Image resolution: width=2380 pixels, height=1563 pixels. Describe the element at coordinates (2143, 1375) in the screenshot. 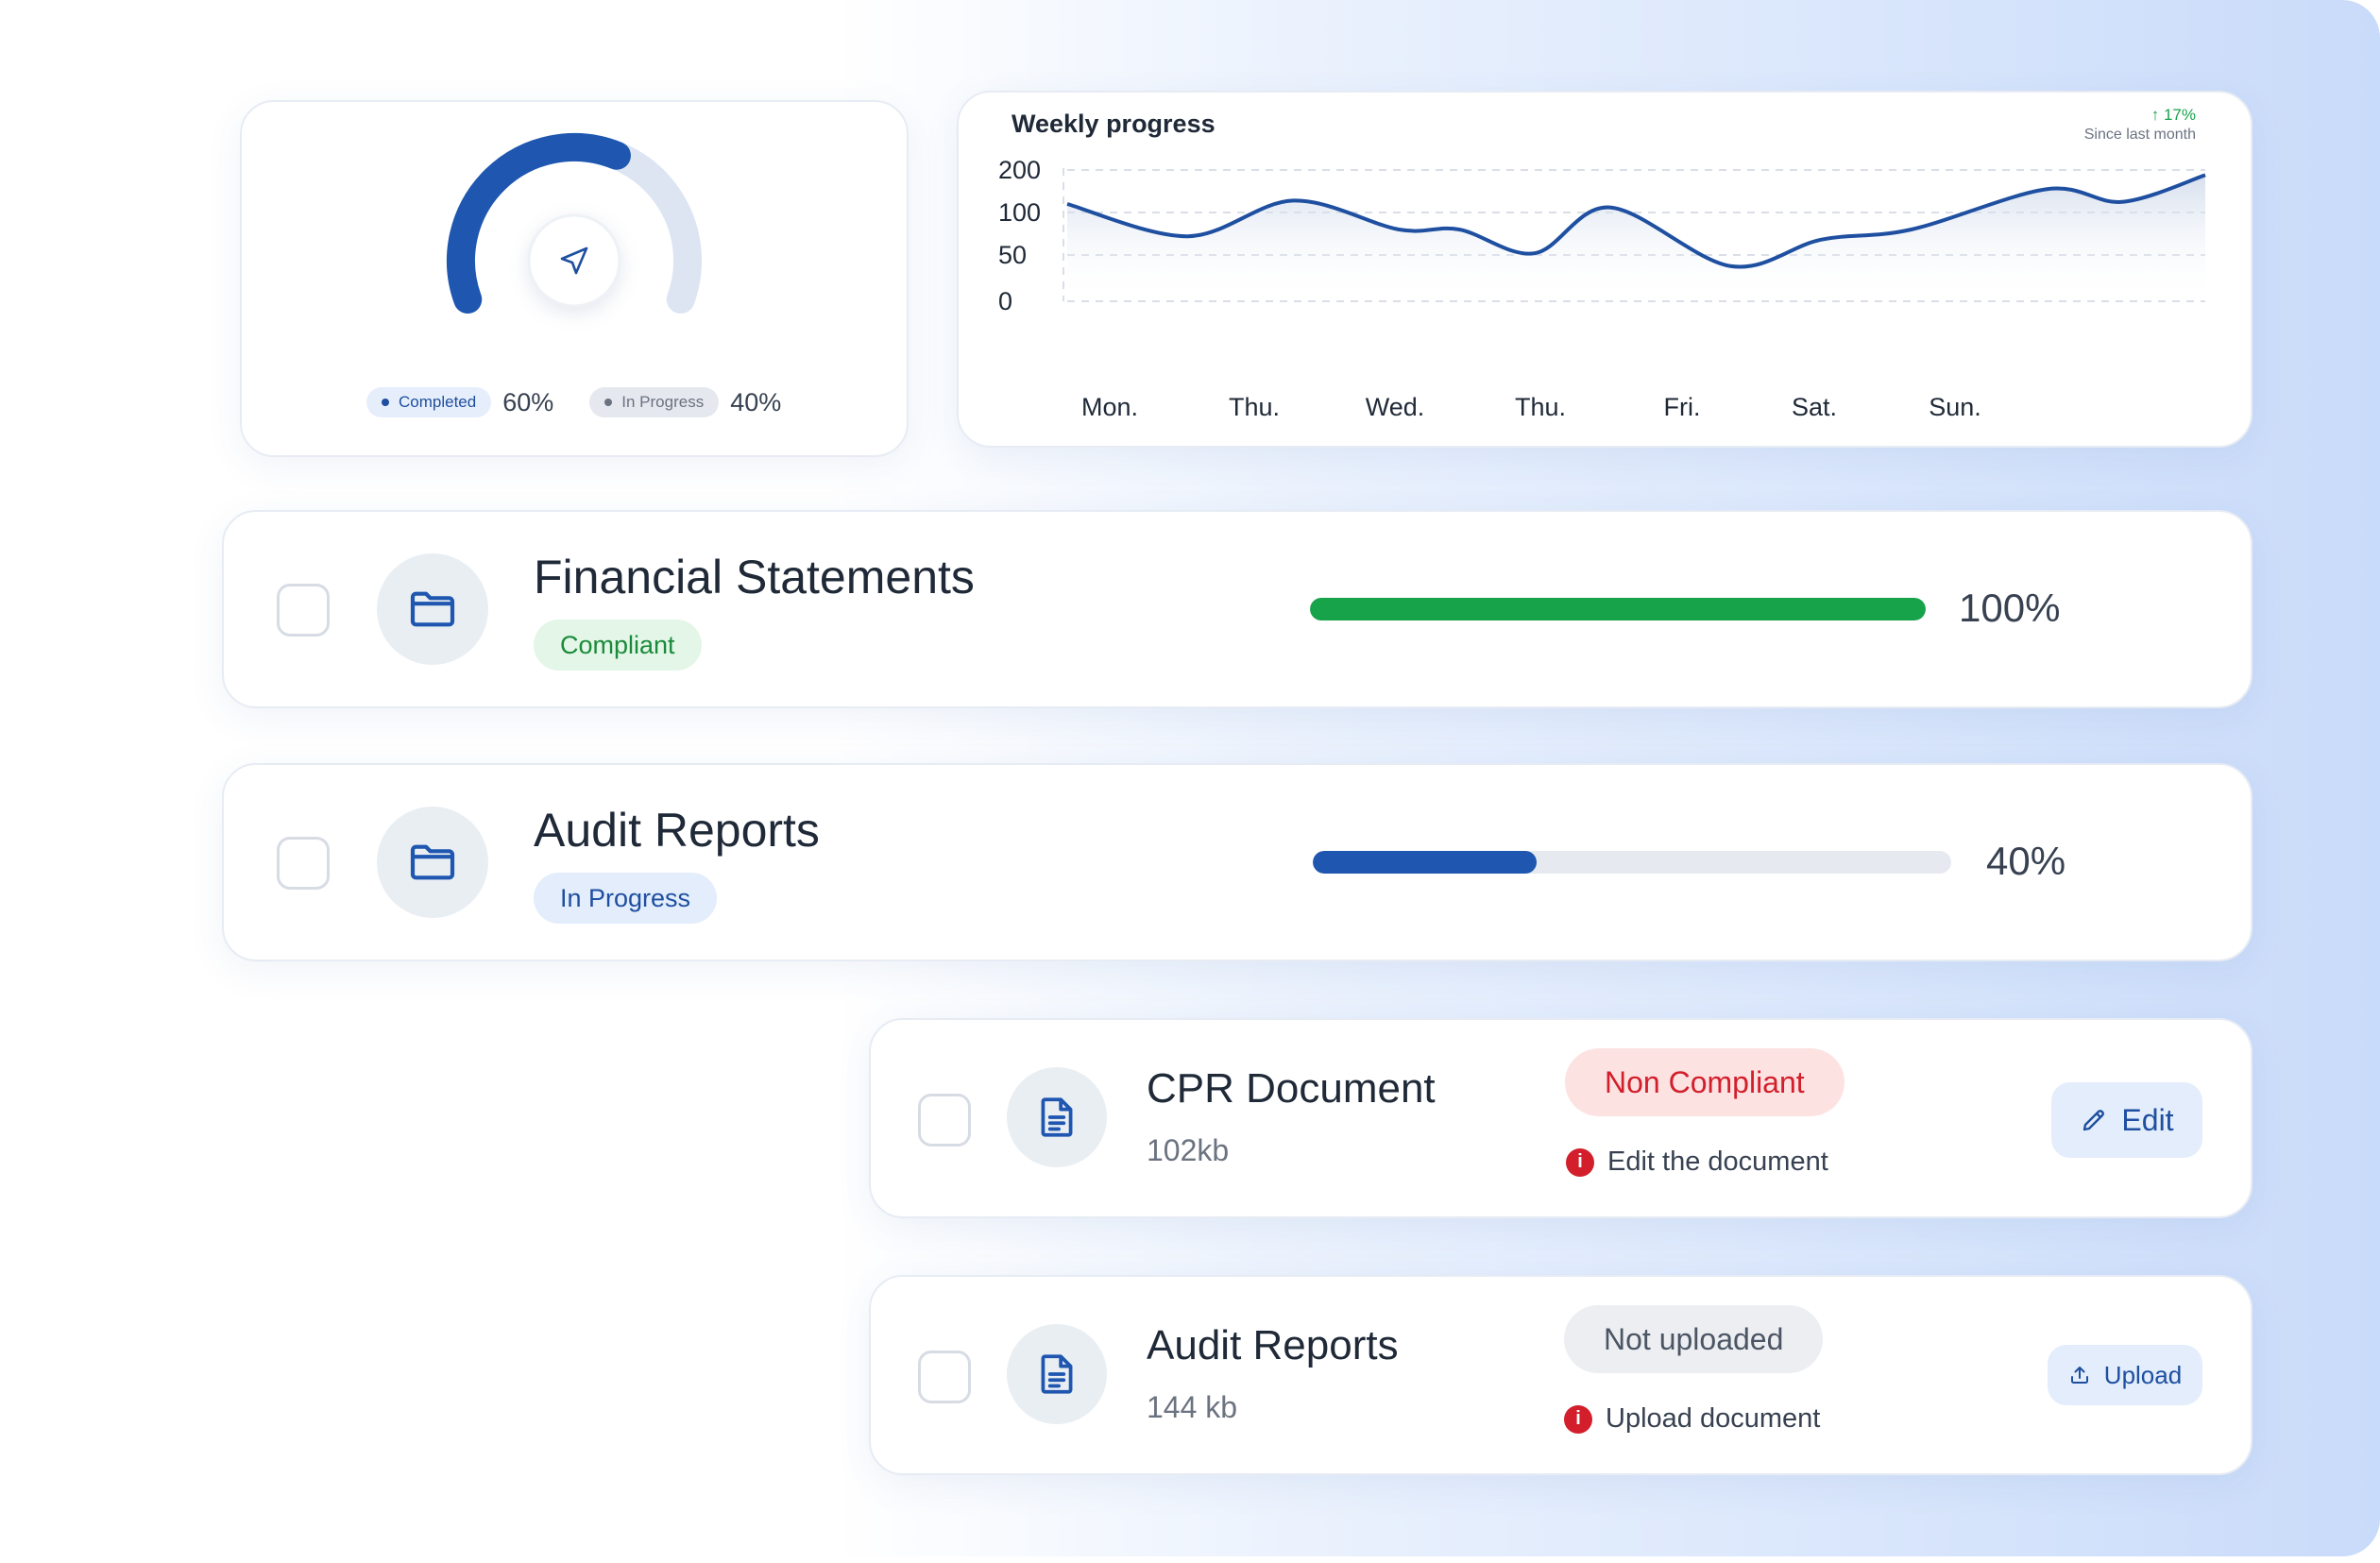

I see `upload-button-label: Upload` at that location.